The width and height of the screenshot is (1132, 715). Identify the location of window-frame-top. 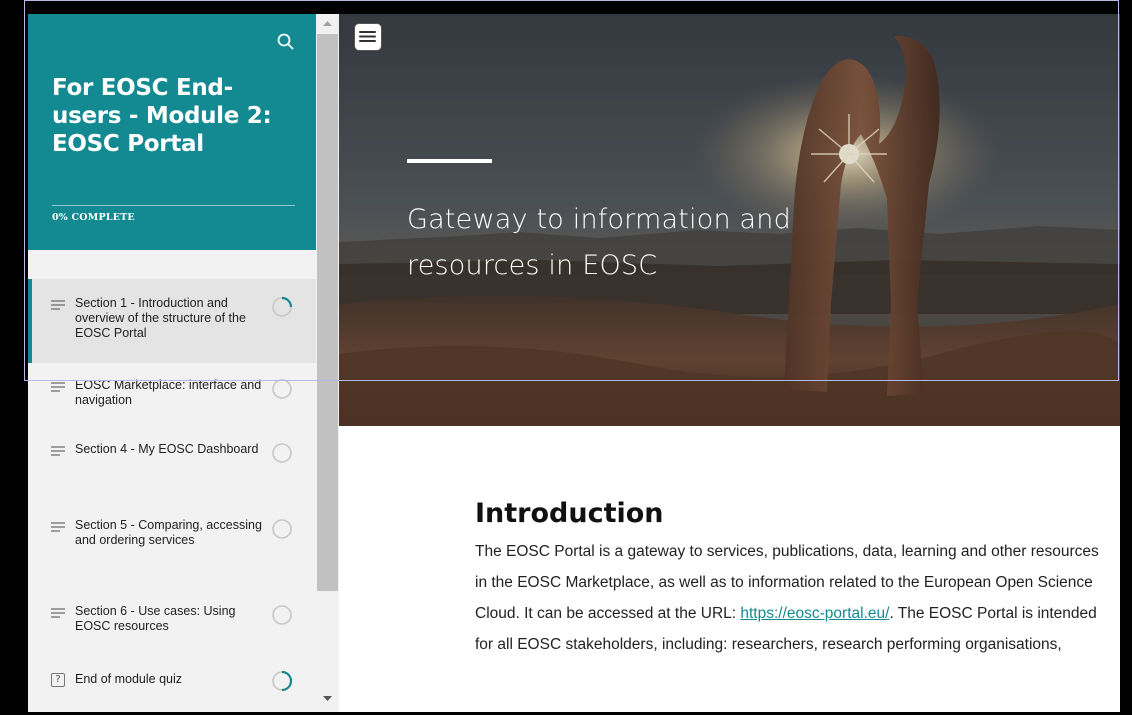
(566, 7).